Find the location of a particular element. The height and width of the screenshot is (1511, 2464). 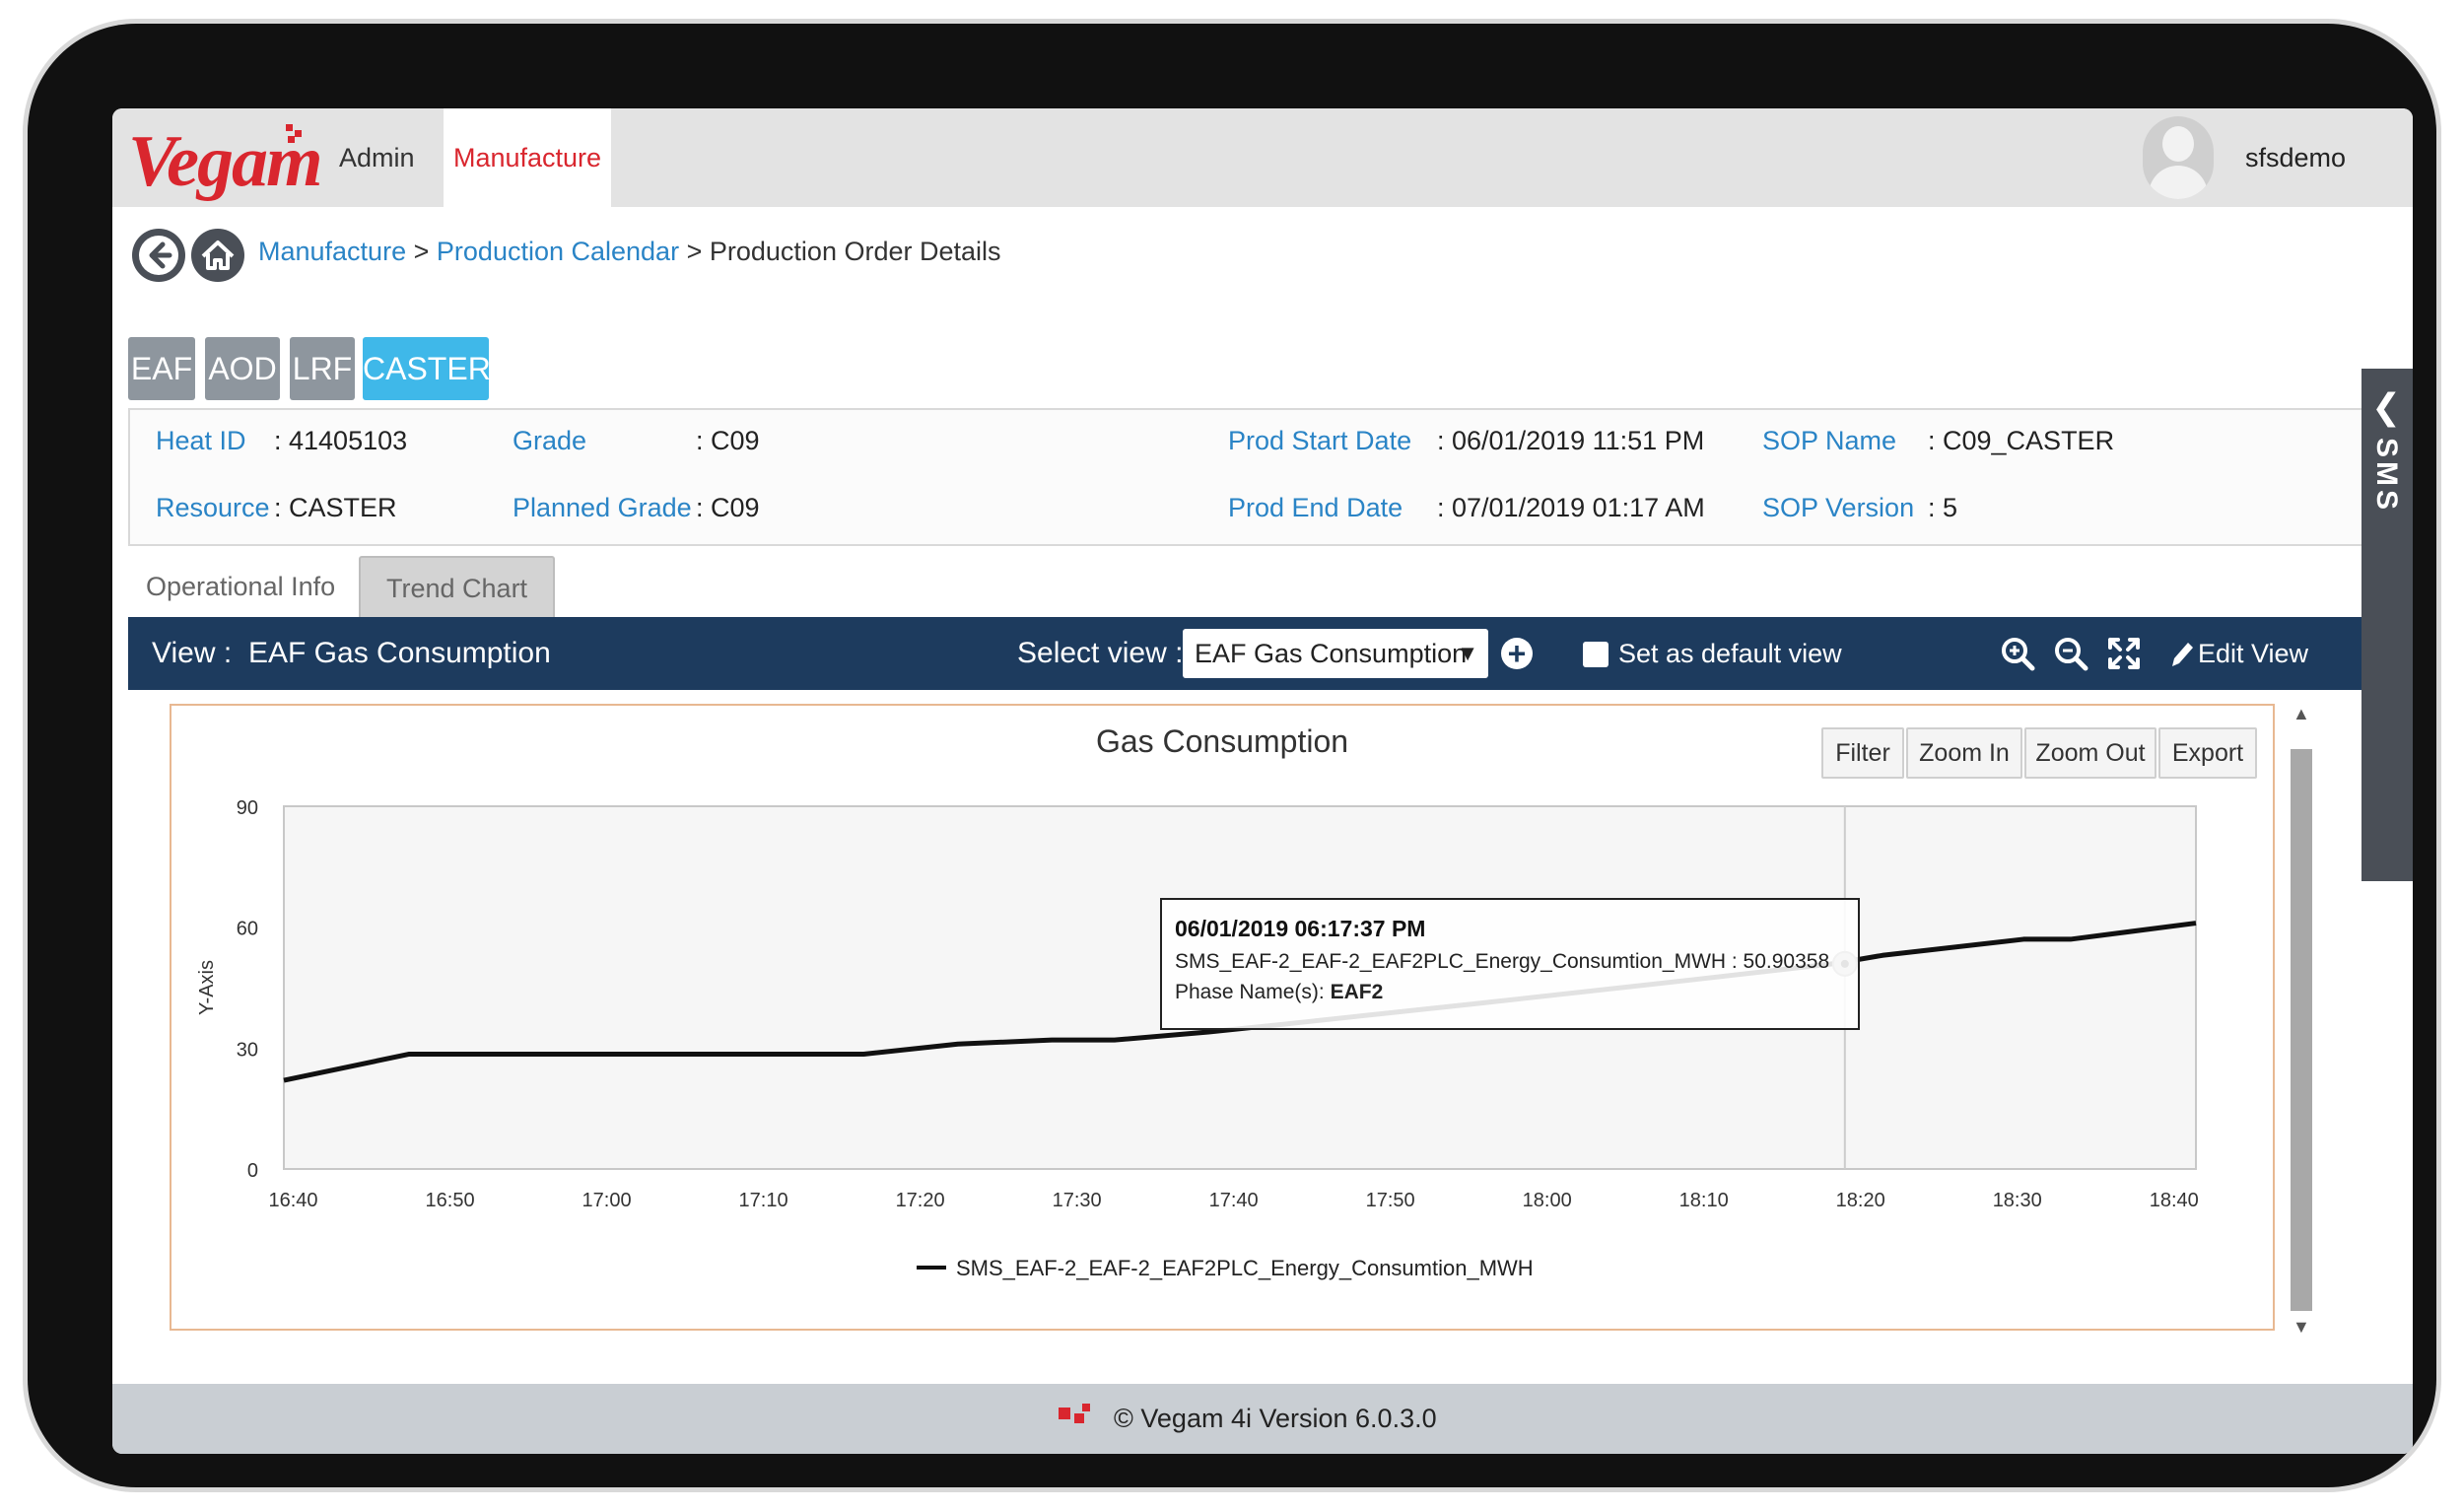

x-tick-label: 16:50 is located at coordinates (450, 1201).